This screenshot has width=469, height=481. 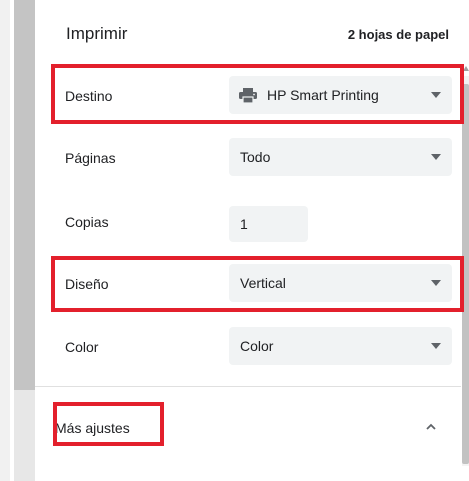 I want to click on sheet-count: 2 hojas de papel, so click(x=398, y=34).